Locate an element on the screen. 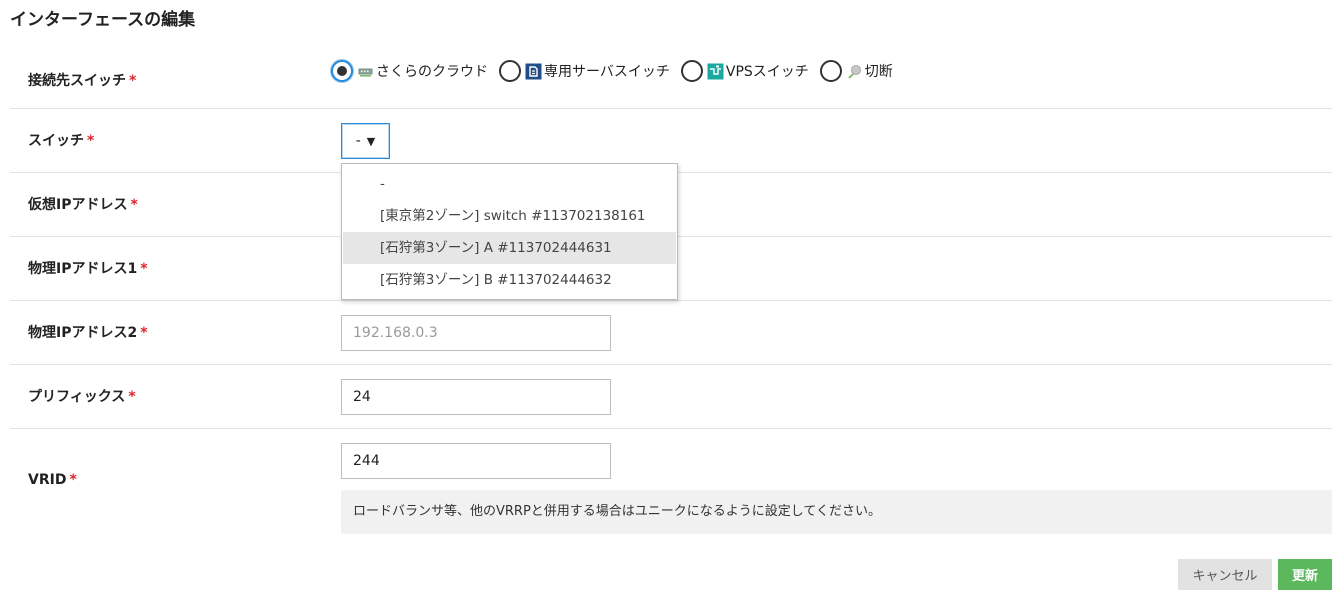  switch-select: - ▼ is located at coordinates (365, 141).